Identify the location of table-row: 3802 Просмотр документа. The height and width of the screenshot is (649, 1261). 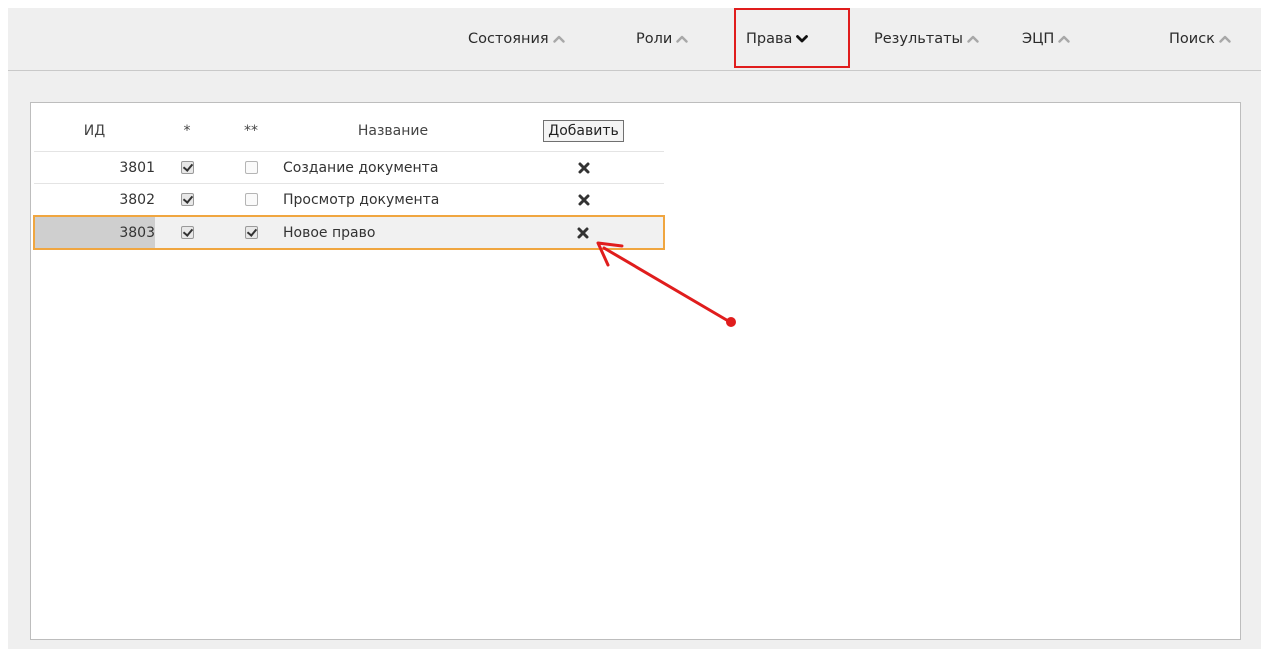
(349, 200).